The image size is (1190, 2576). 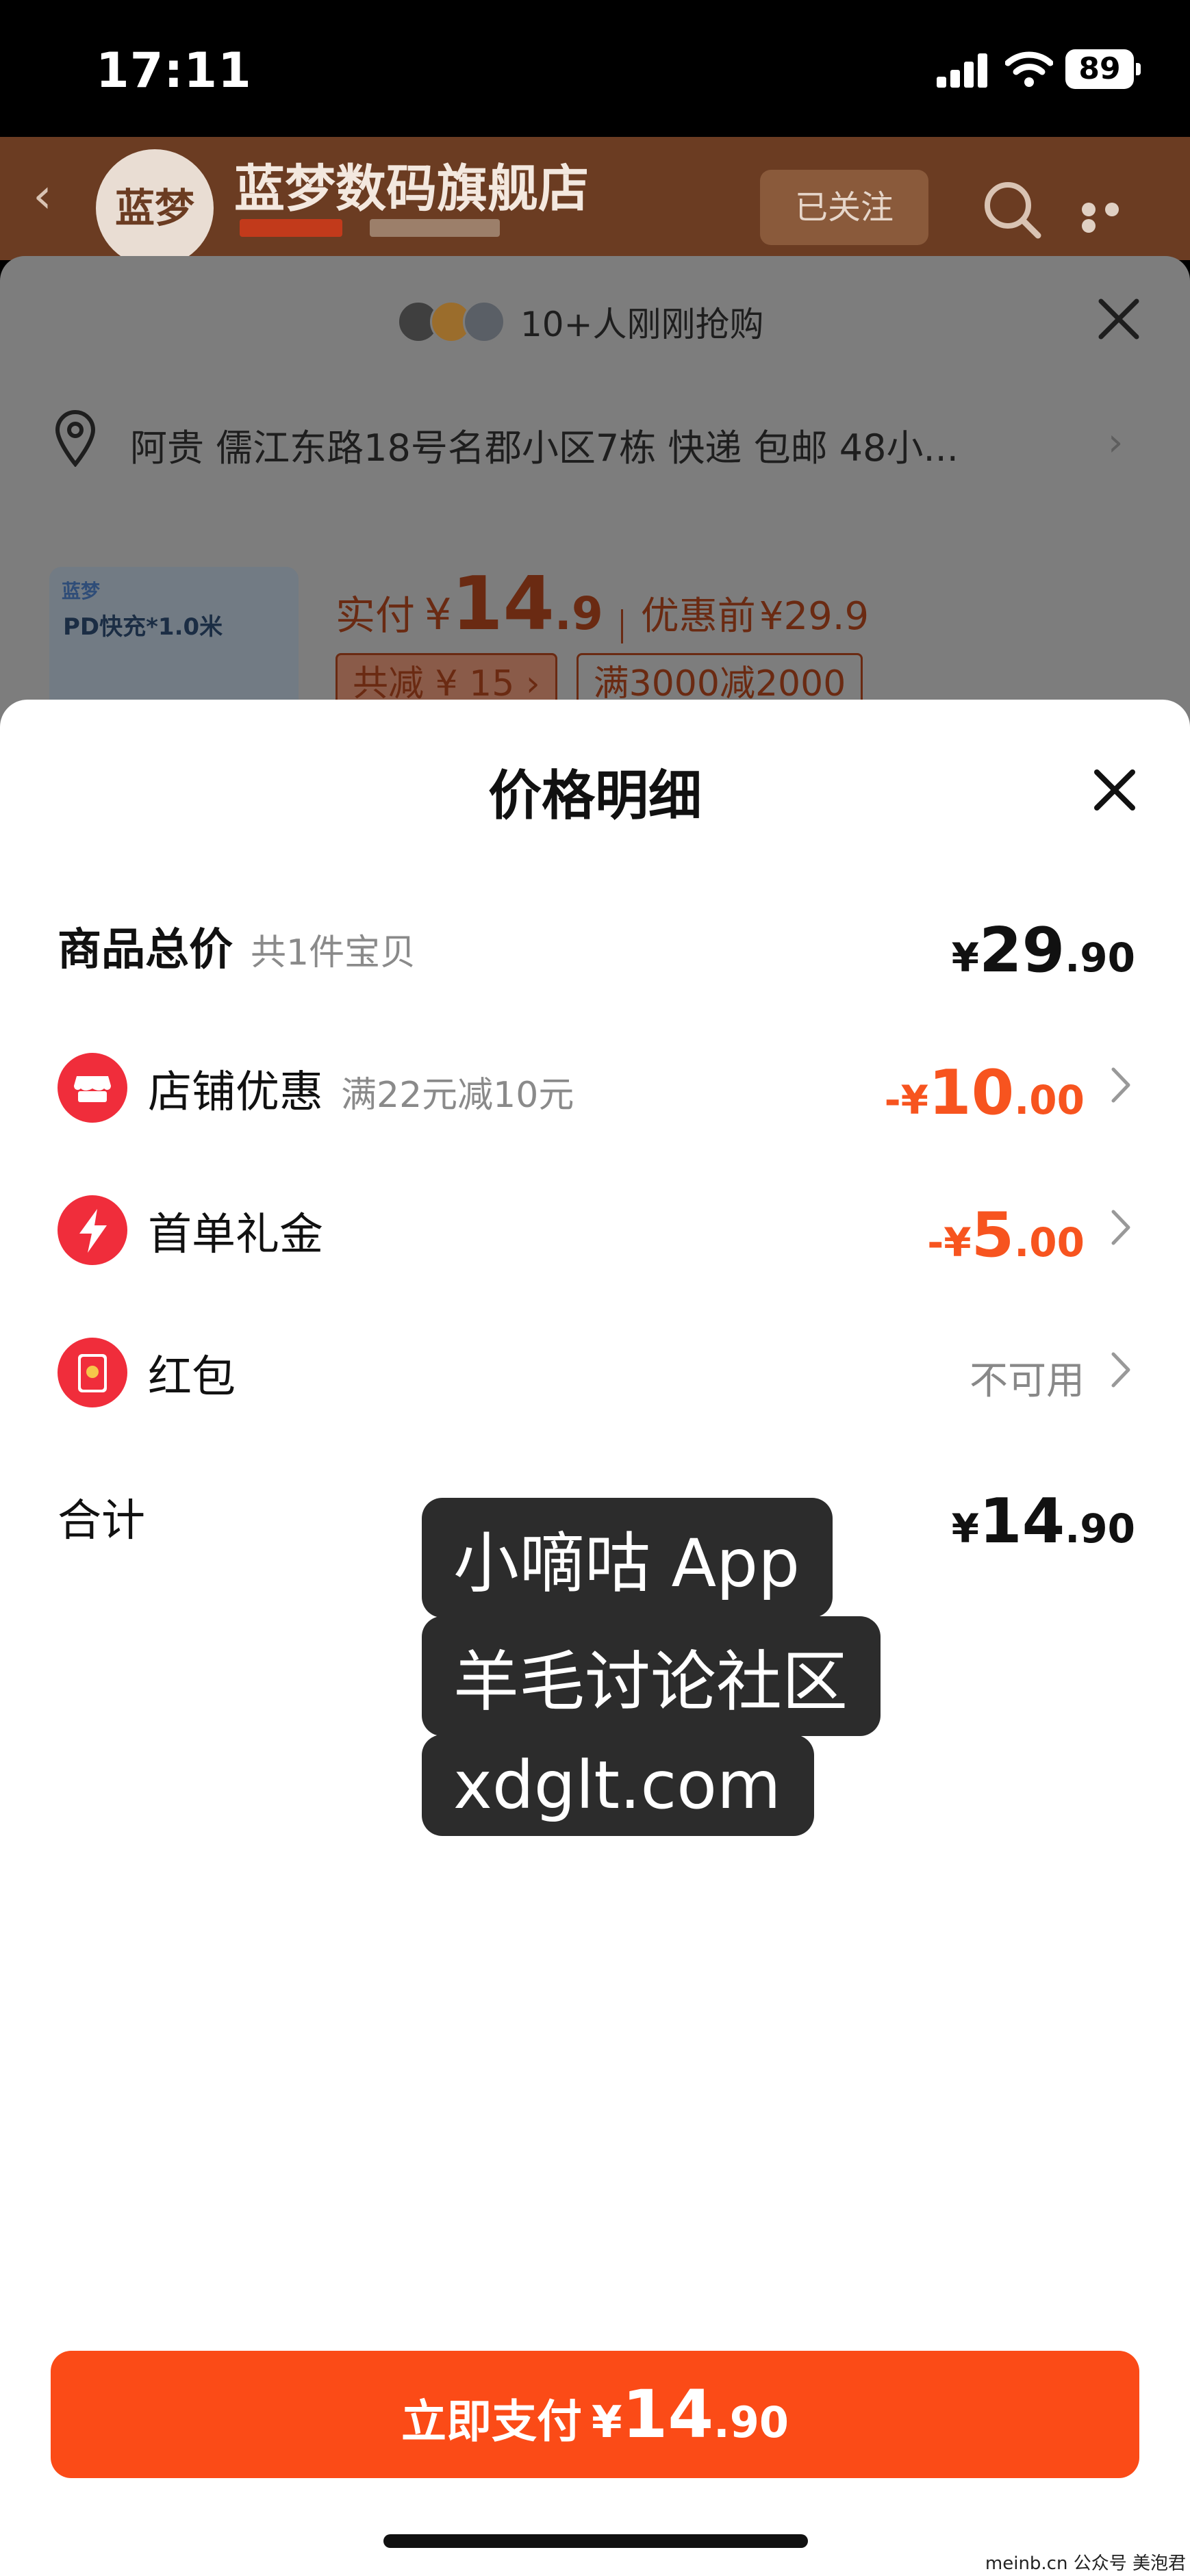 I want to click on recent-buyers-text: 10+人刚刚抢购, so click(x=642, y=324).